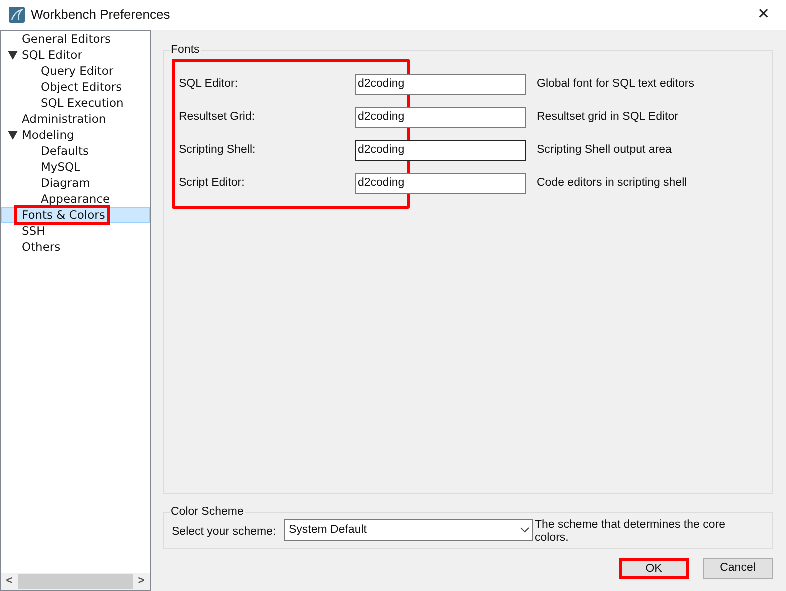 The width and height of the screenshot is (786, 591). I want to click on tree-row: SQL Execution, so click(75, 103).